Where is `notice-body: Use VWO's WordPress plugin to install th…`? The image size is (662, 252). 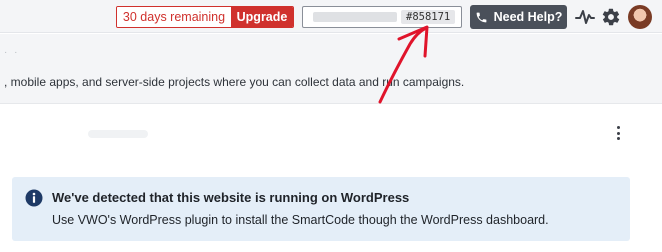 notice-body: Use VWO's WordPress plugin to install th… is located at coordinates (300, 220).